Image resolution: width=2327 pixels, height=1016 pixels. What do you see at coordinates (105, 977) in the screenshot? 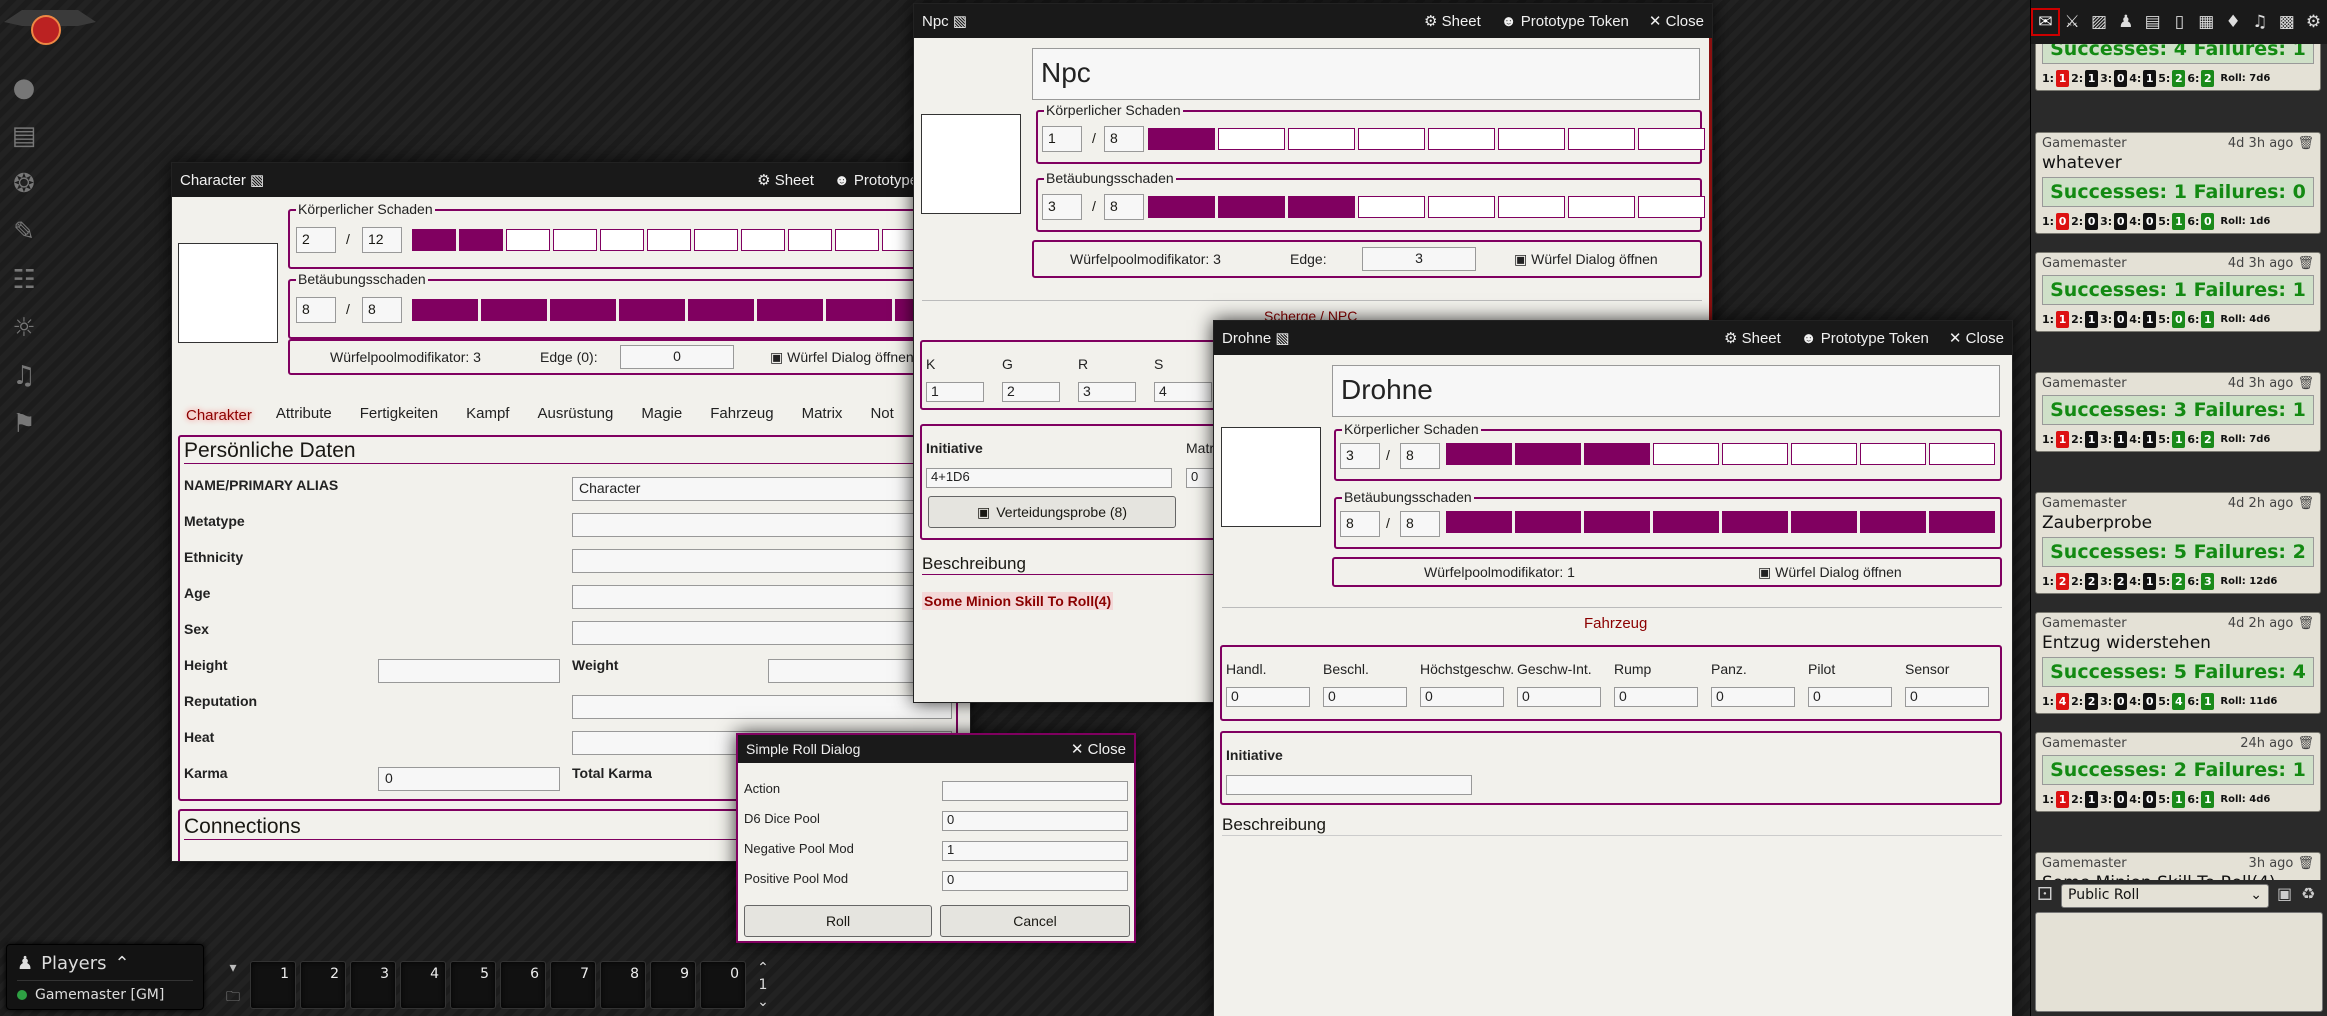
I see `players-list: ♟ Players ⌃ Gamemaster [GM]` at bounding box center [105, 977].